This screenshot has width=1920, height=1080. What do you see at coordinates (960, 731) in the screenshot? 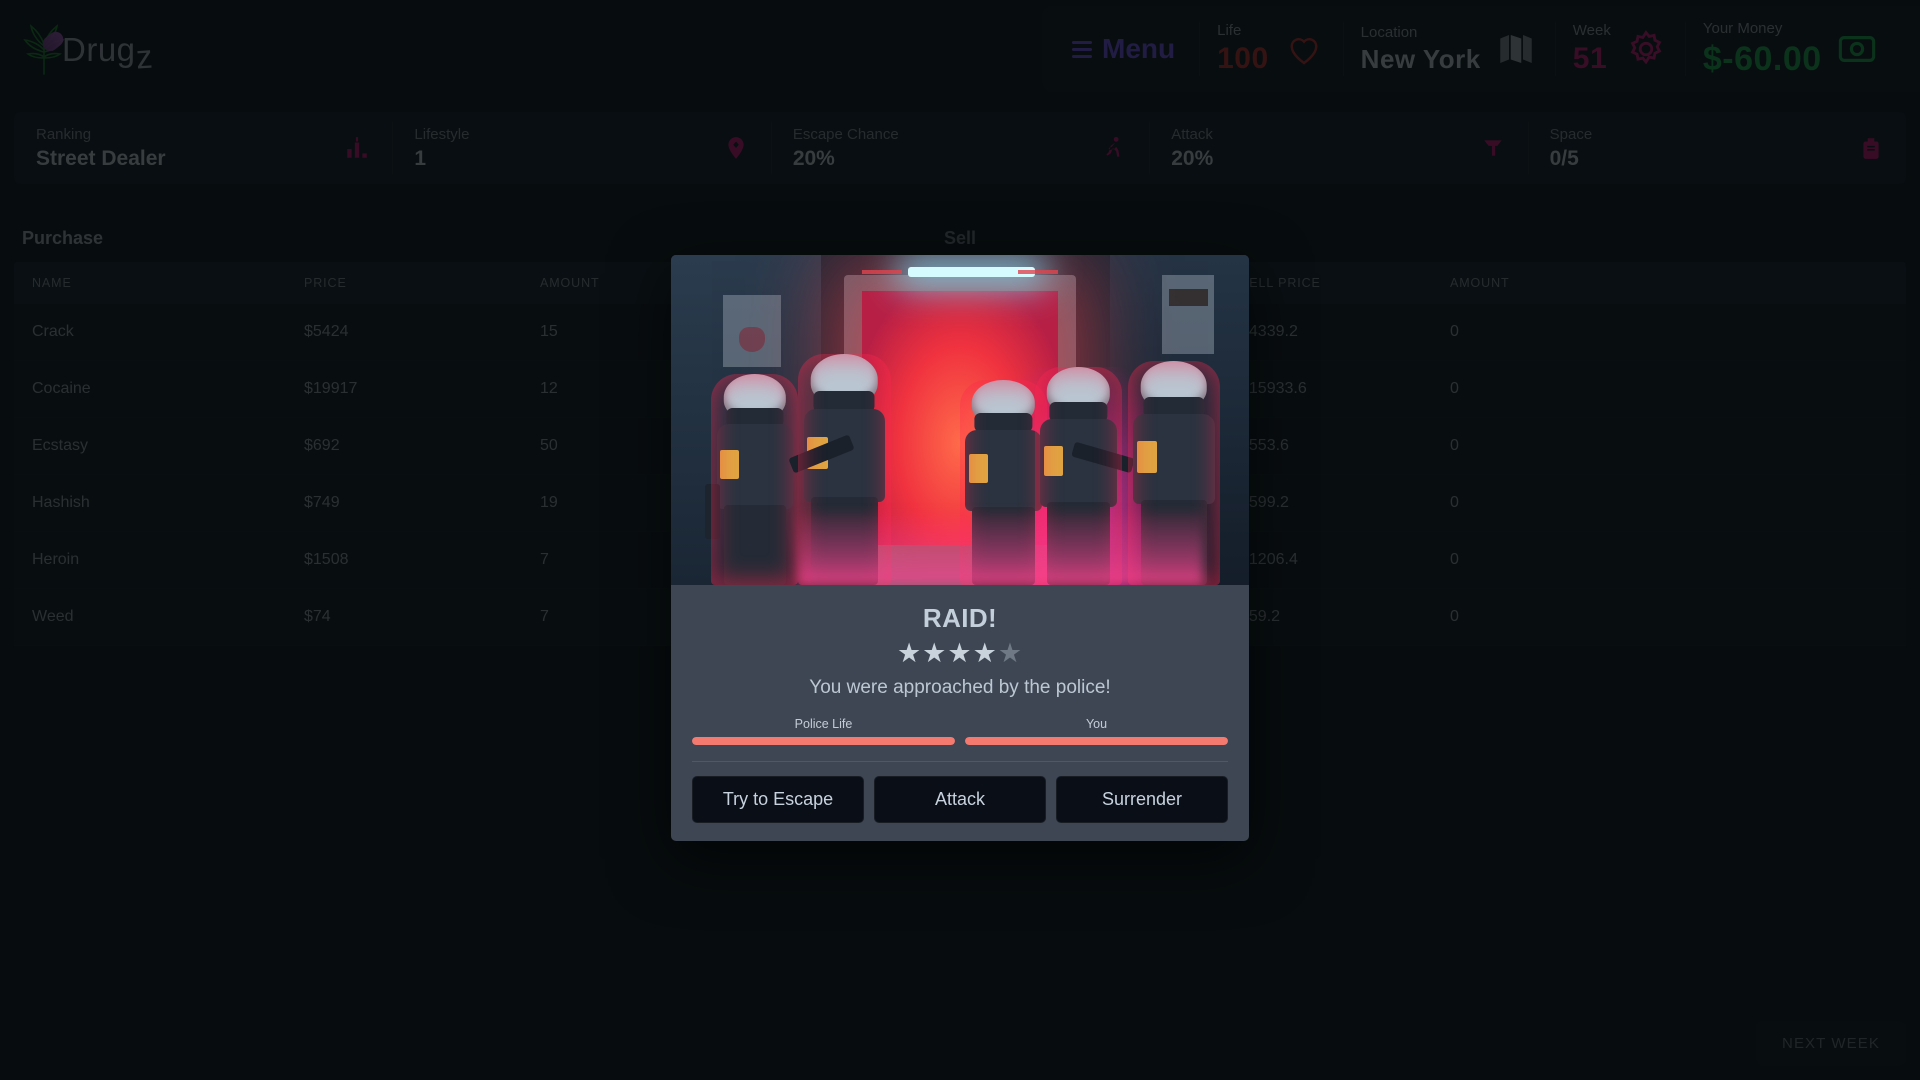
I see `health-bars: Police Life You` at bounding box center [960, 731].